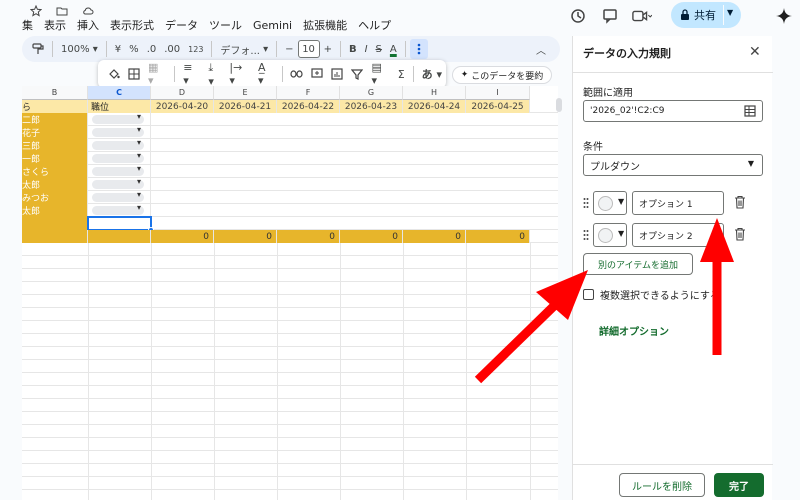 The height and width of the screenshot is (500, 800). I want to click on multi-select-checkbox, so click(588, 294).